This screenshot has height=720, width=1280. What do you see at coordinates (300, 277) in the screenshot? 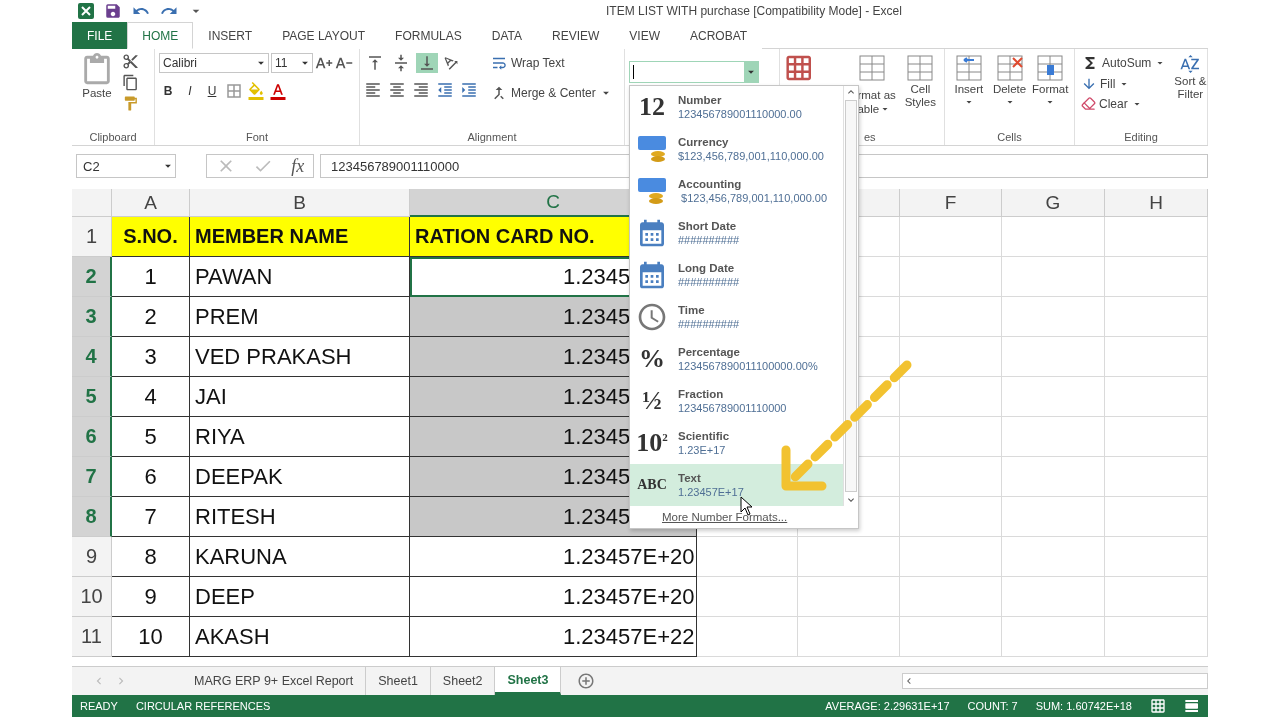
I see `table-cell: PAWAN` at bounding box center [300, 277].